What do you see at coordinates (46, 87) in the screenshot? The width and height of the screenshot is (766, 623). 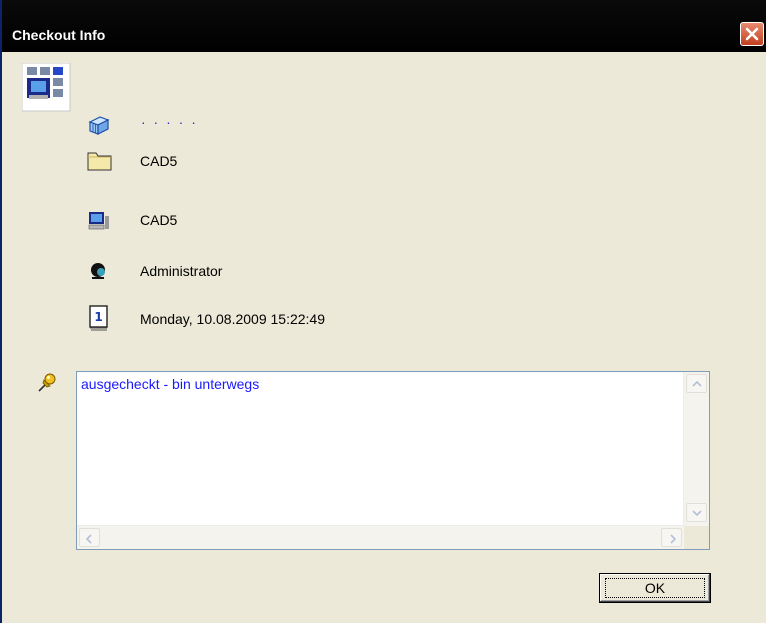 I see `checkout-app-icon` at bounding box center [46, 87].